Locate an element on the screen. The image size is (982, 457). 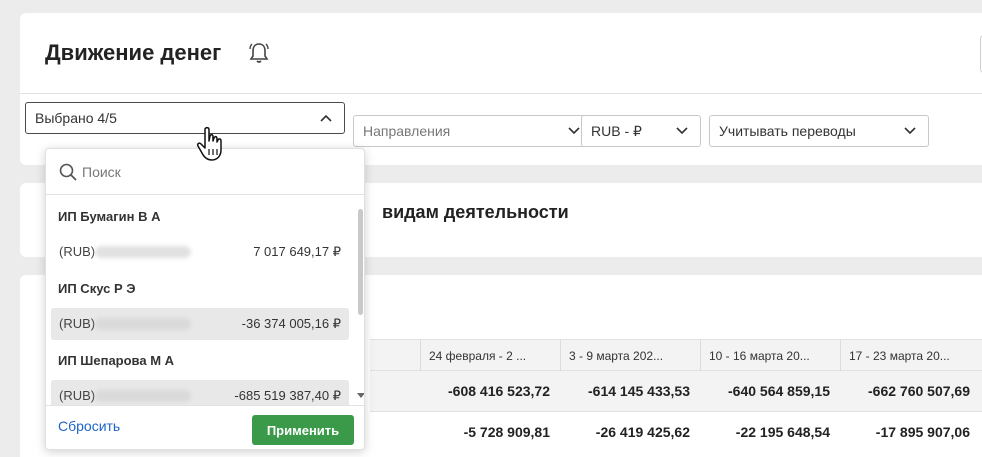
scrollbar-thumb is located at coordinates (360, 262).